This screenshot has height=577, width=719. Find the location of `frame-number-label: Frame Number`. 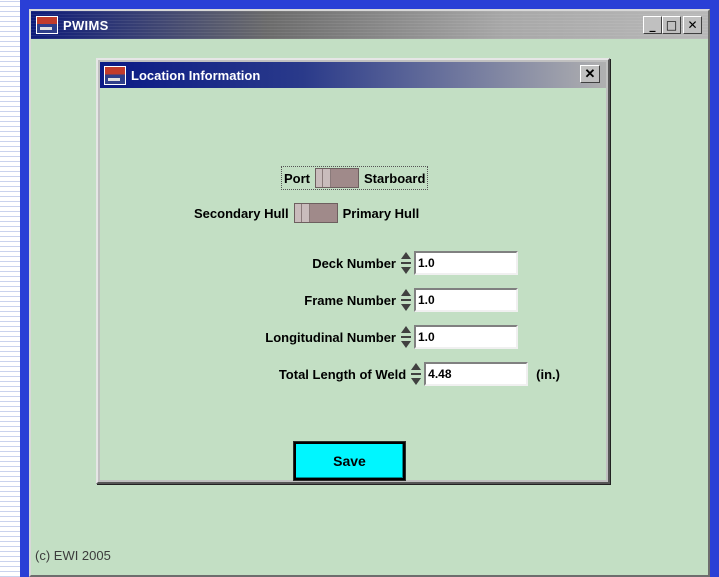

frame-number-label: Frame Number is located at coordinates (350, 300).